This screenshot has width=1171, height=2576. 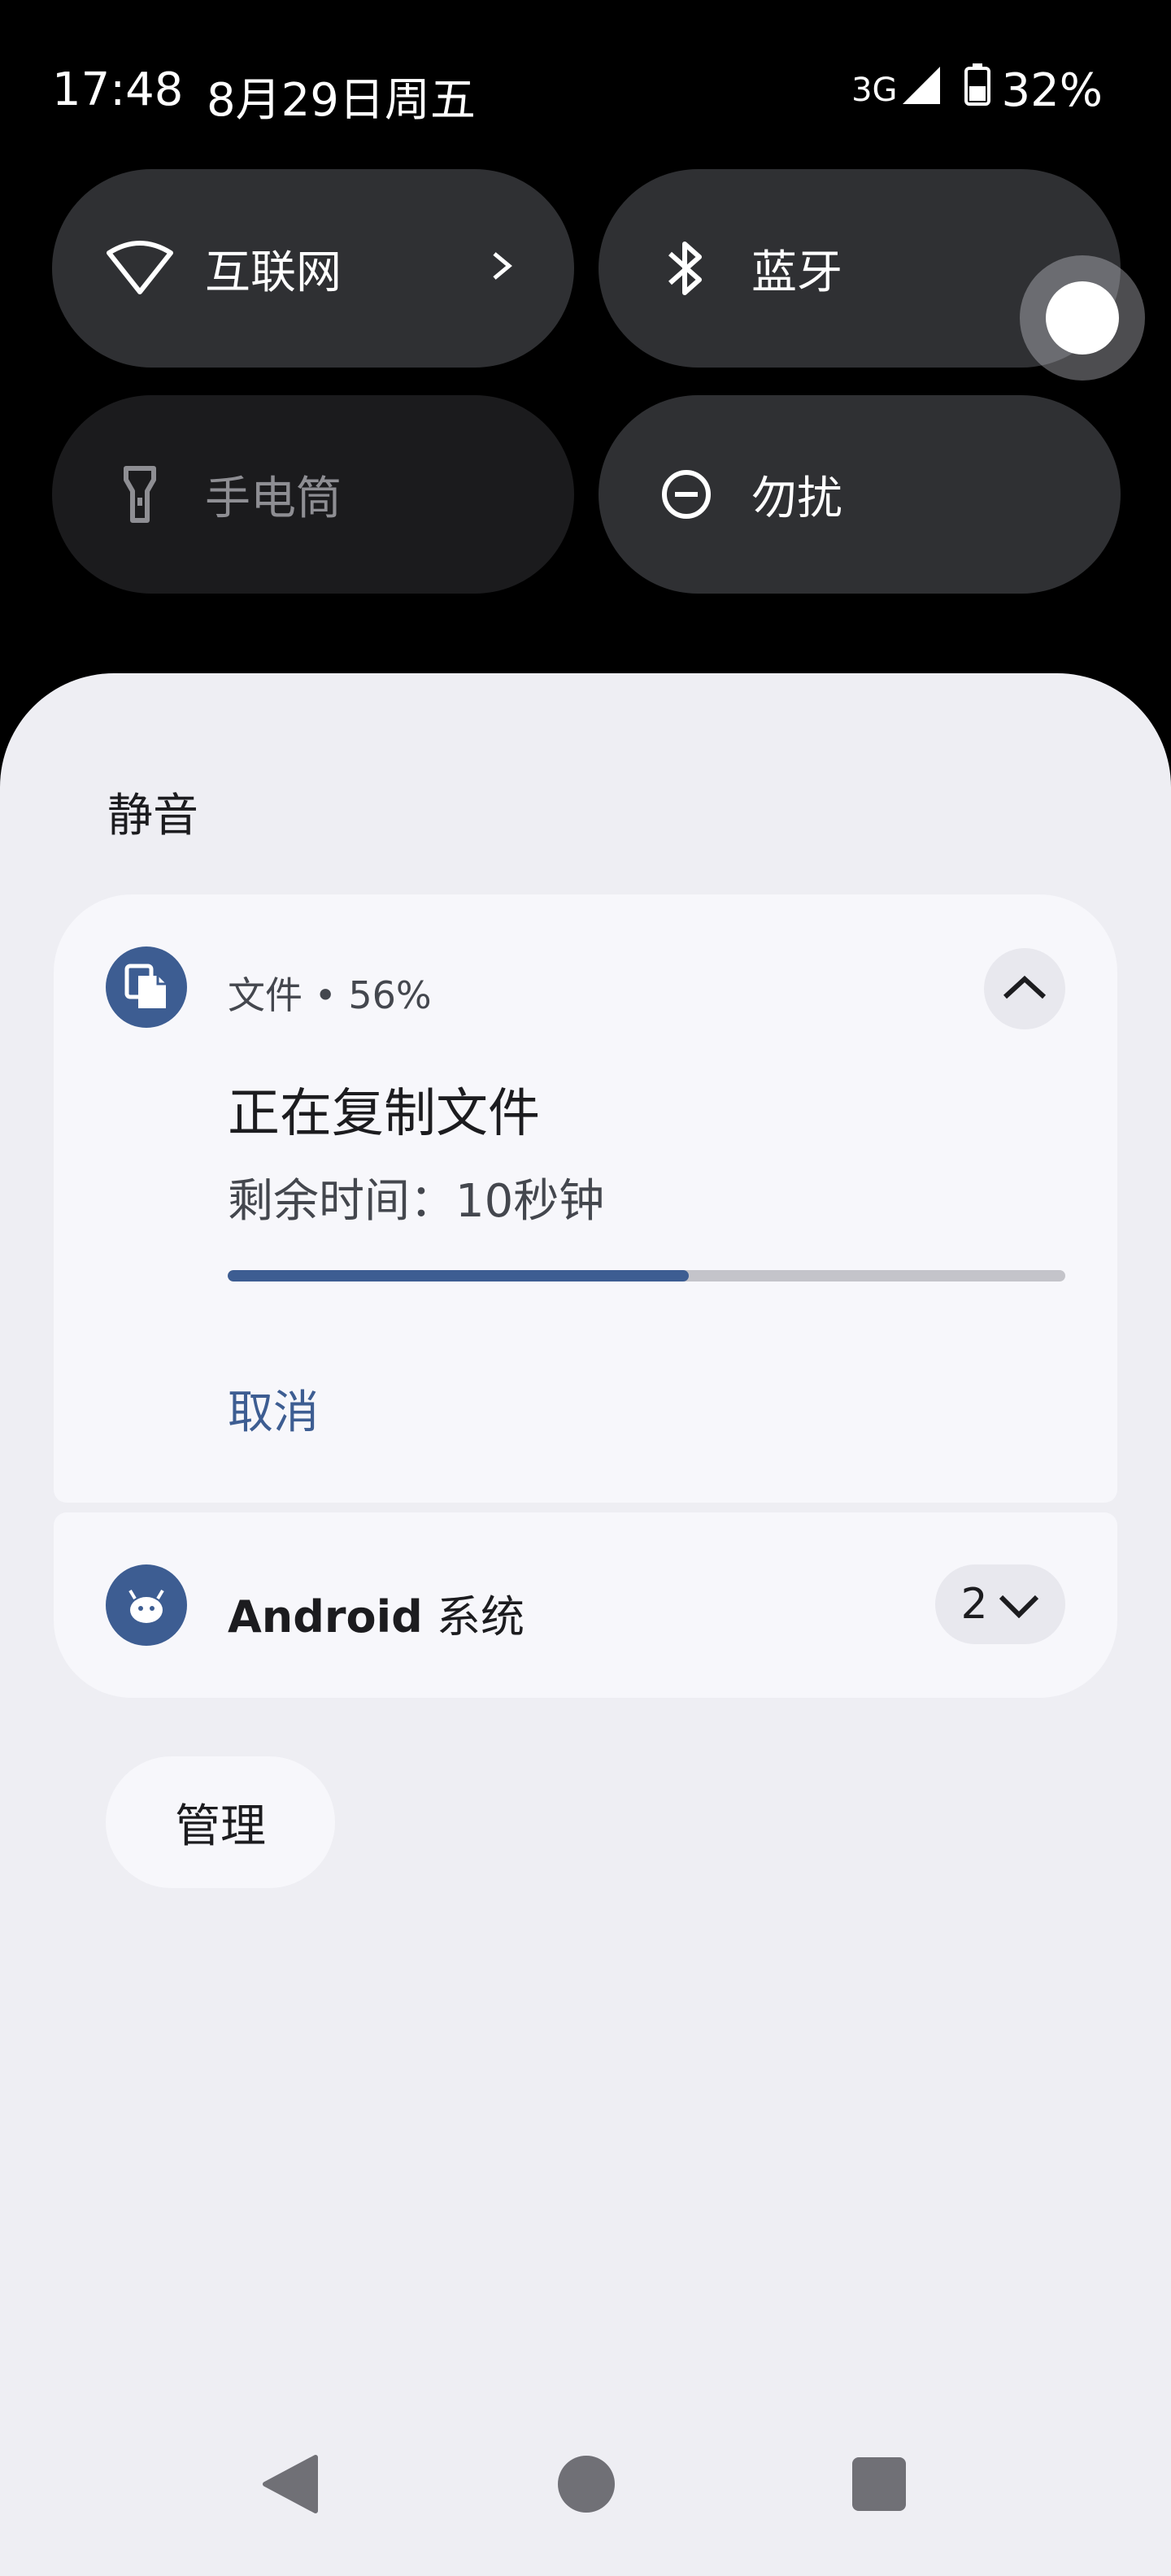 I want to click on copy-progress-fill, so click(x=459, y=1276).